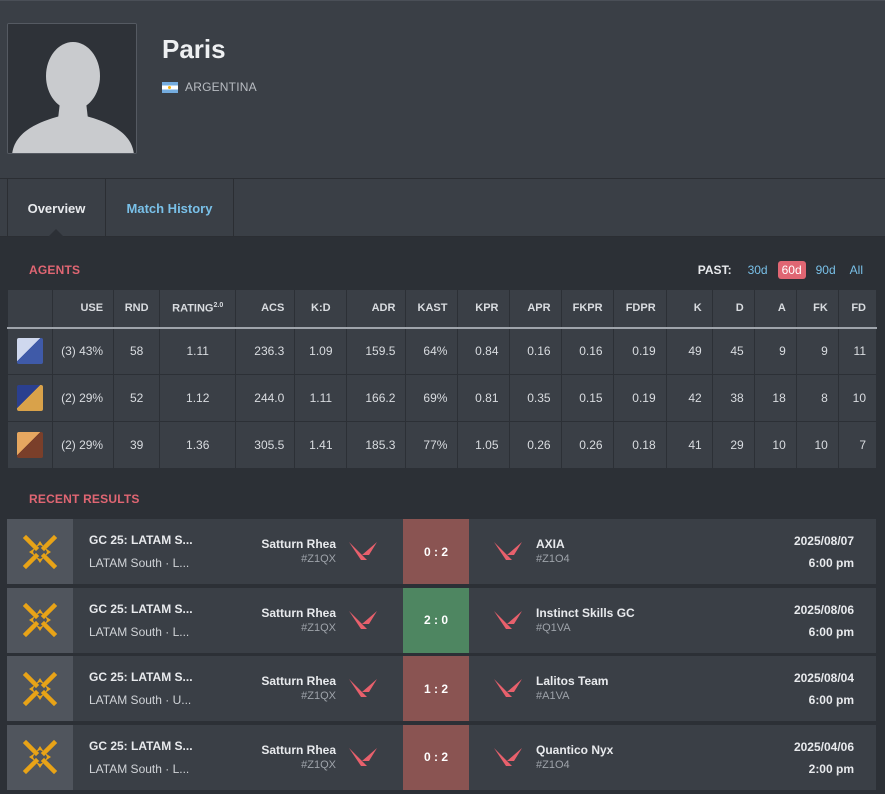  What do you see at coordinates (689, 309) in the screenshot?
I see `col-k: K` at bounding box center [689, 309].